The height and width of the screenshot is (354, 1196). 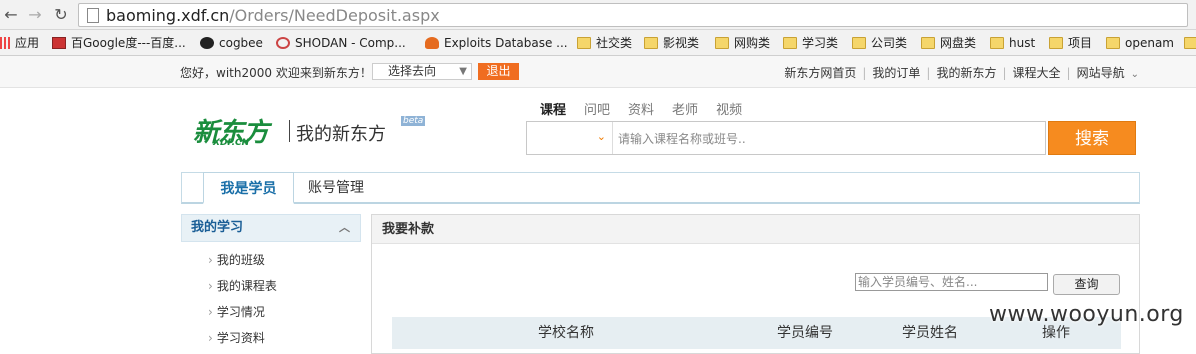 I want to click on sidebar-section-label: 我的学习, so click(x=217, y=227).